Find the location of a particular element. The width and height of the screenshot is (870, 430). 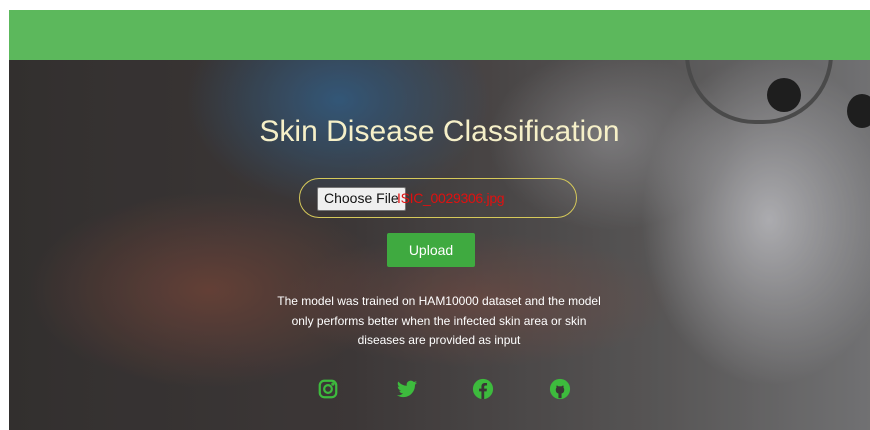

file-input-container: Choose File ISIC_0029306.jpg is located at coordinates (438, 198).